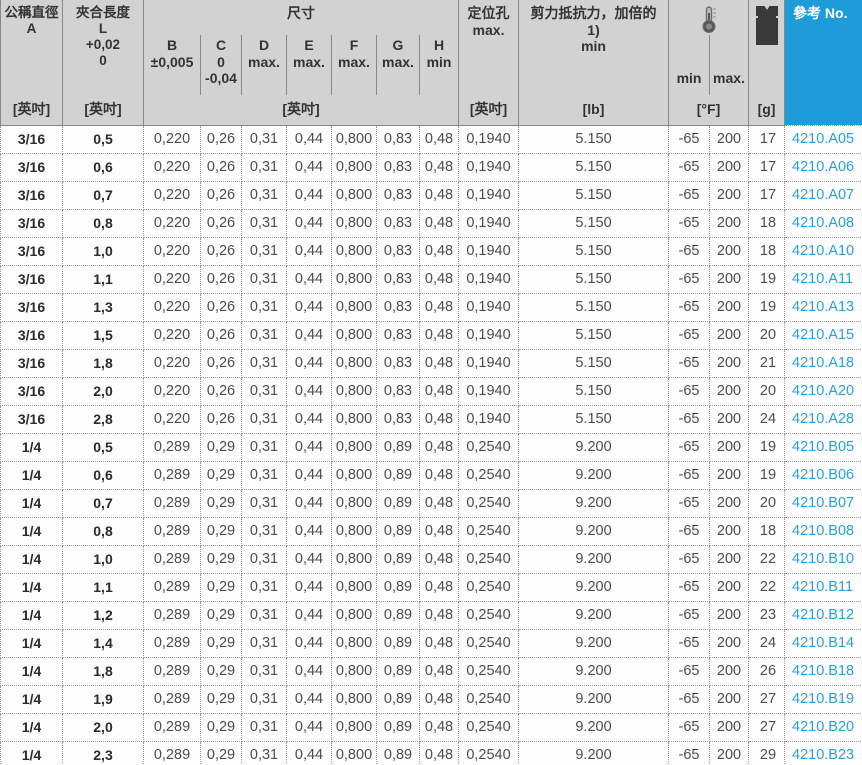 This screenshot has width=862, height=765. I want to click on reference-link: 4210.A20, so click(823, 391).